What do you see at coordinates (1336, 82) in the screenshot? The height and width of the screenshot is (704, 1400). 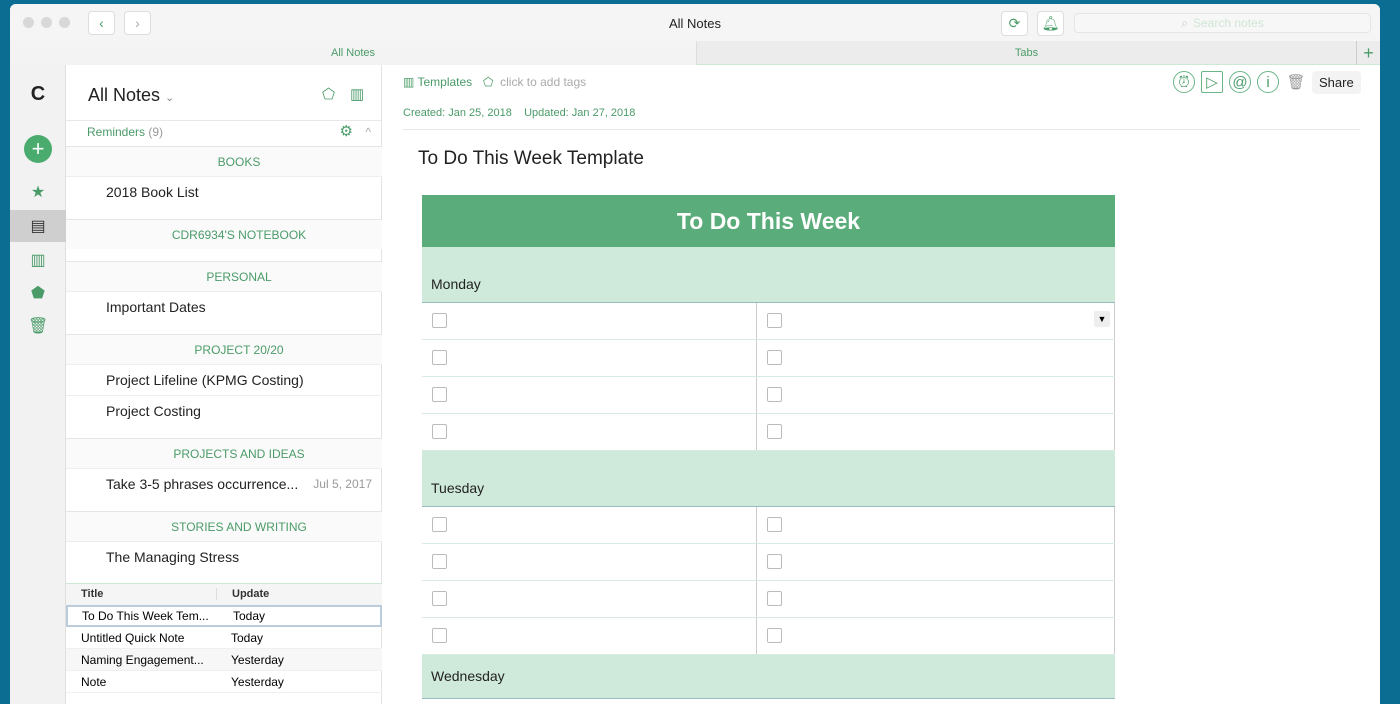 I see `share-button: Share` at bounding box center [1336, 82].